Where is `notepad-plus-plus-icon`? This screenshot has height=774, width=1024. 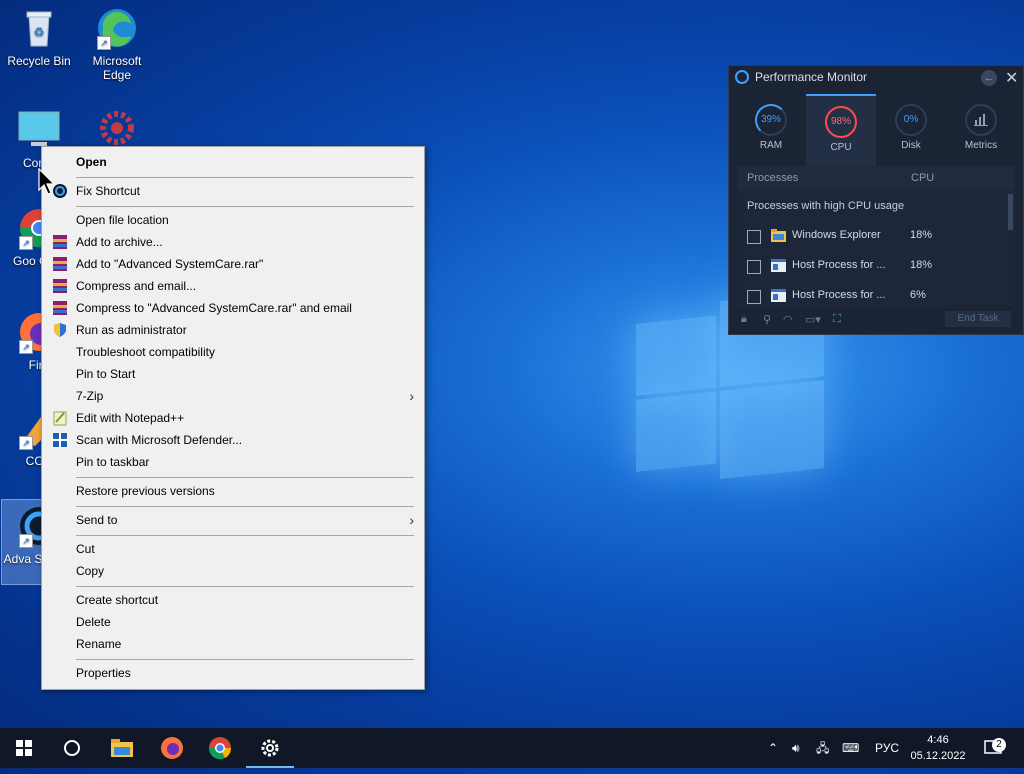
notepad-plus-plus-icon is located at coordinates (60, 418).